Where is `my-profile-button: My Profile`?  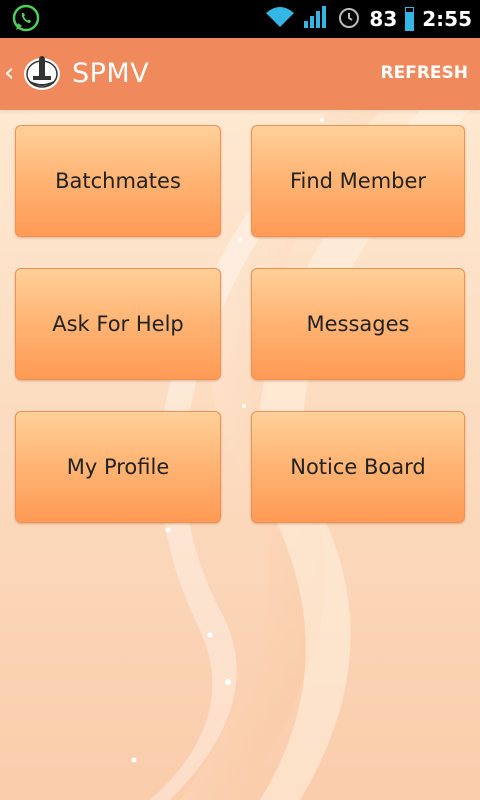 my-profile-button: My Profile is located at coordinates (118, 467).